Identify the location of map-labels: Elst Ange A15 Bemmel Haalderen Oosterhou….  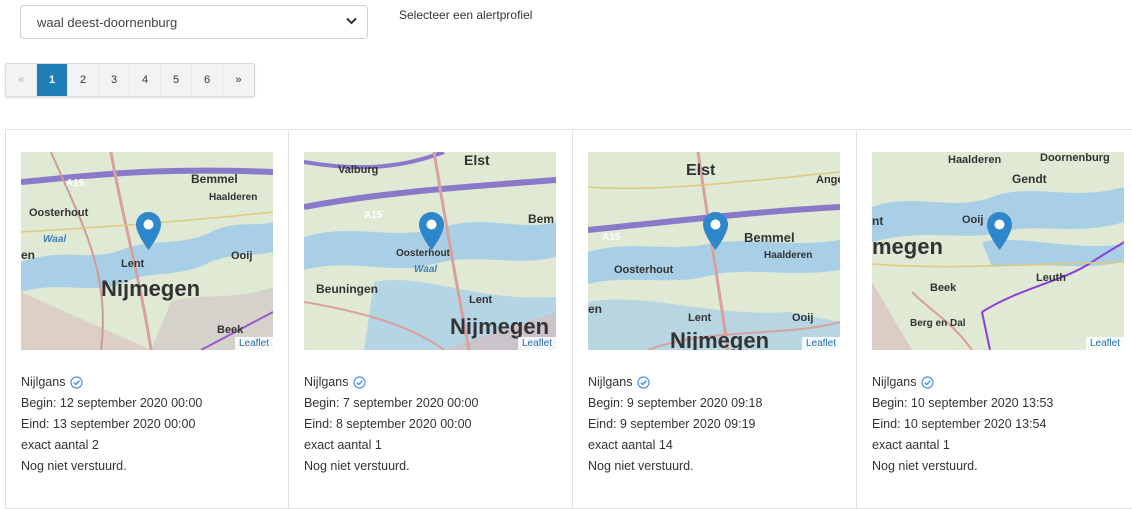
(714, 251).